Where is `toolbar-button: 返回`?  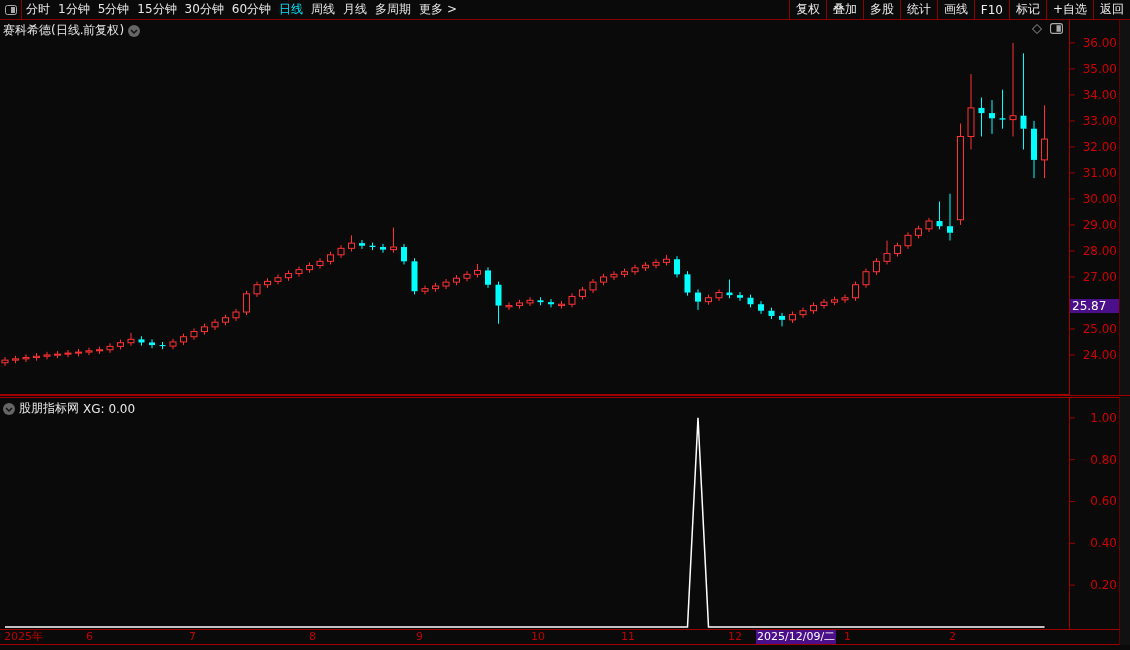 toolbar-button: 返回 is located at coordinates (1111, 9).